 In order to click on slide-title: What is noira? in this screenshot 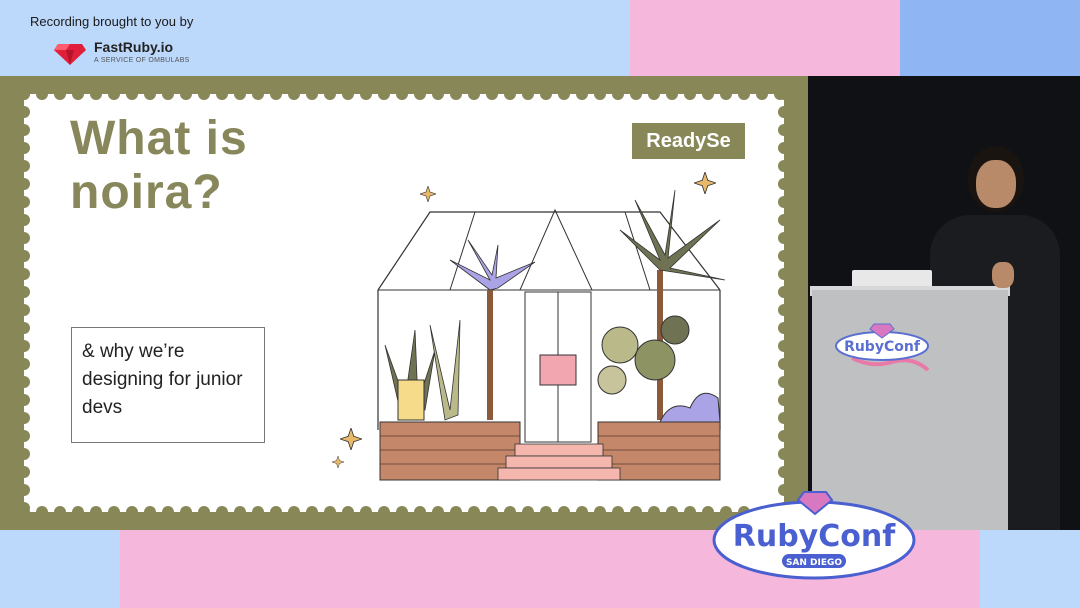, I will do `click(210, 166)`.